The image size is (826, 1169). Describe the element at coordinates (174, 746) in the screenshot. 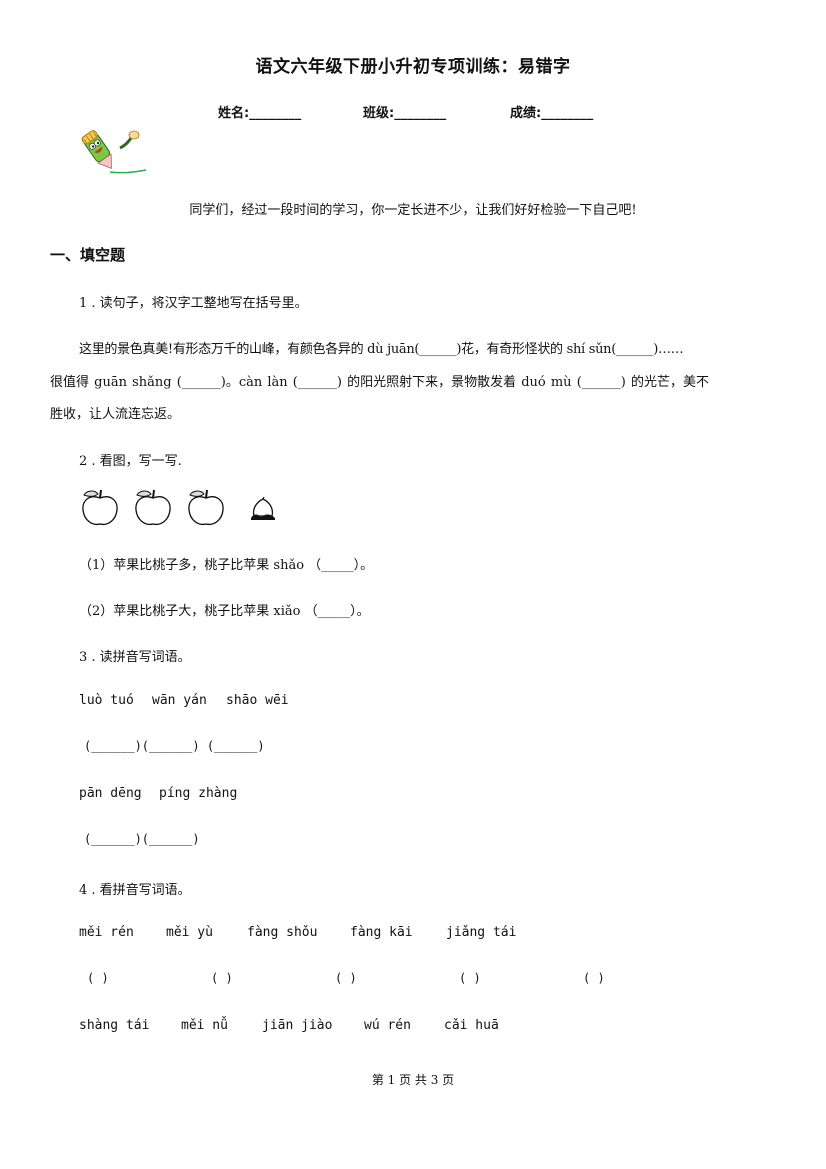

I see `question-3-blanks-row-1: (______)(______) (______)` at that location.